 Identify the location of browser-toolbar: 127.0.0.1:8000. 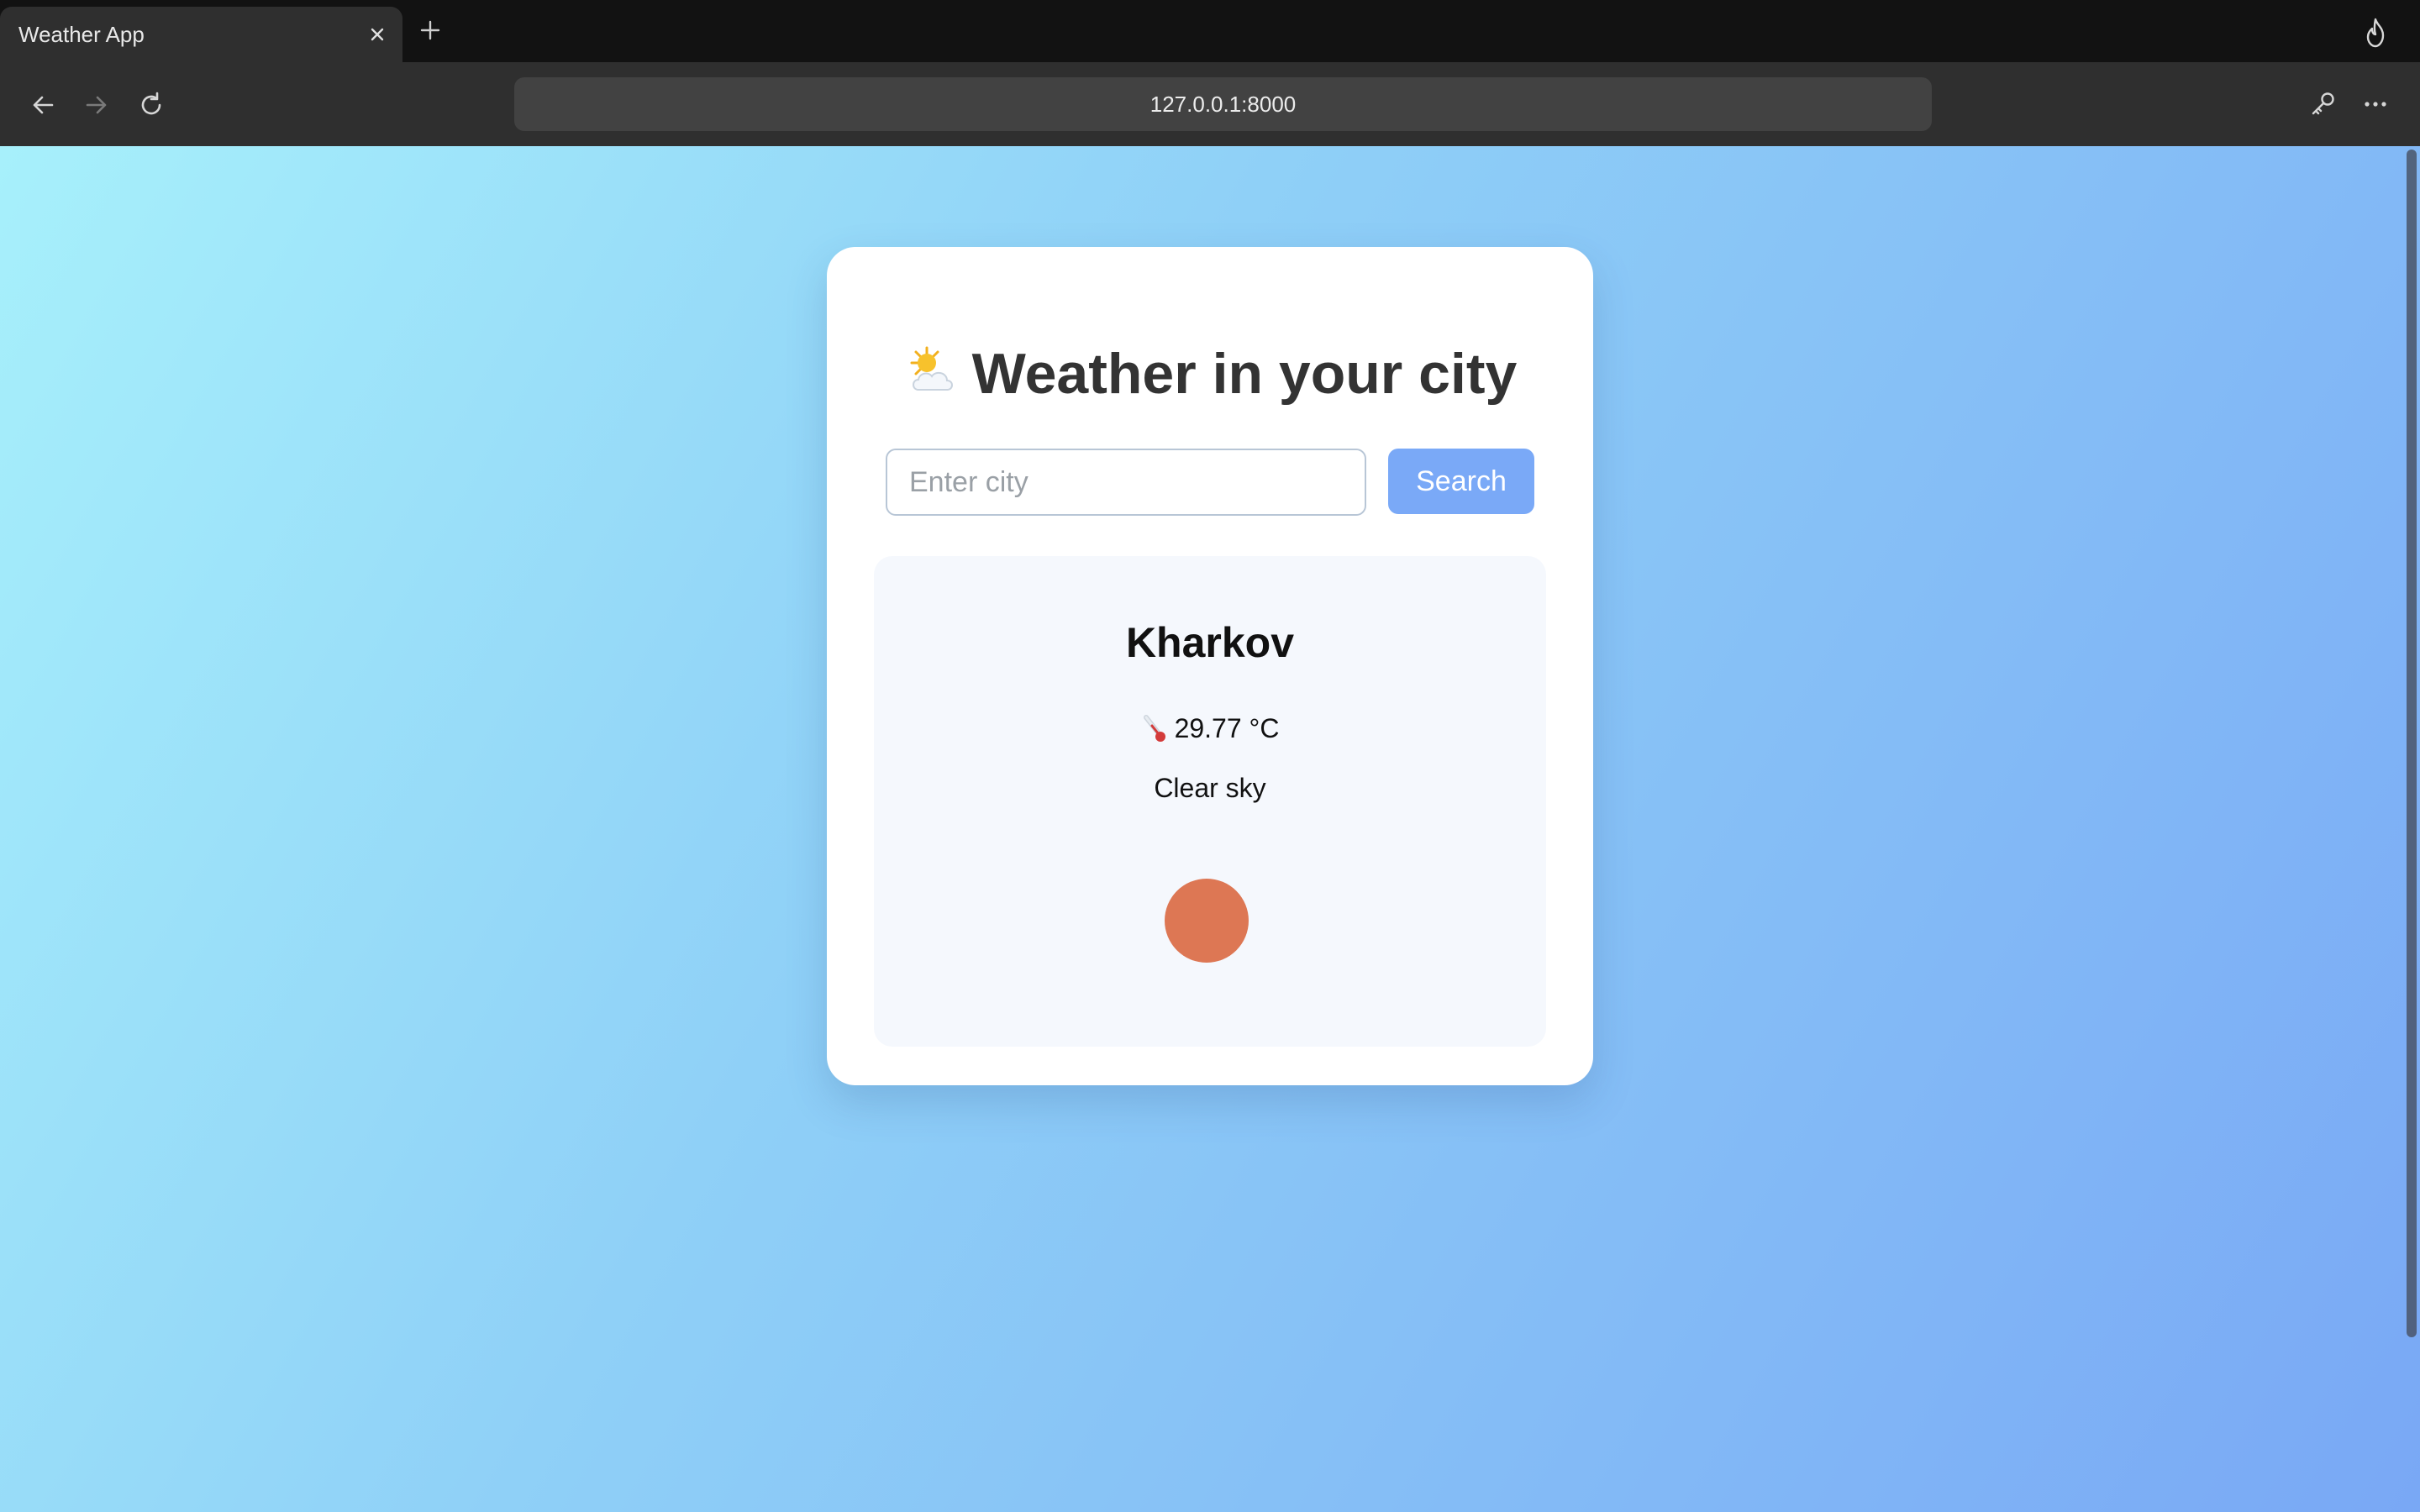
(1210, 104).